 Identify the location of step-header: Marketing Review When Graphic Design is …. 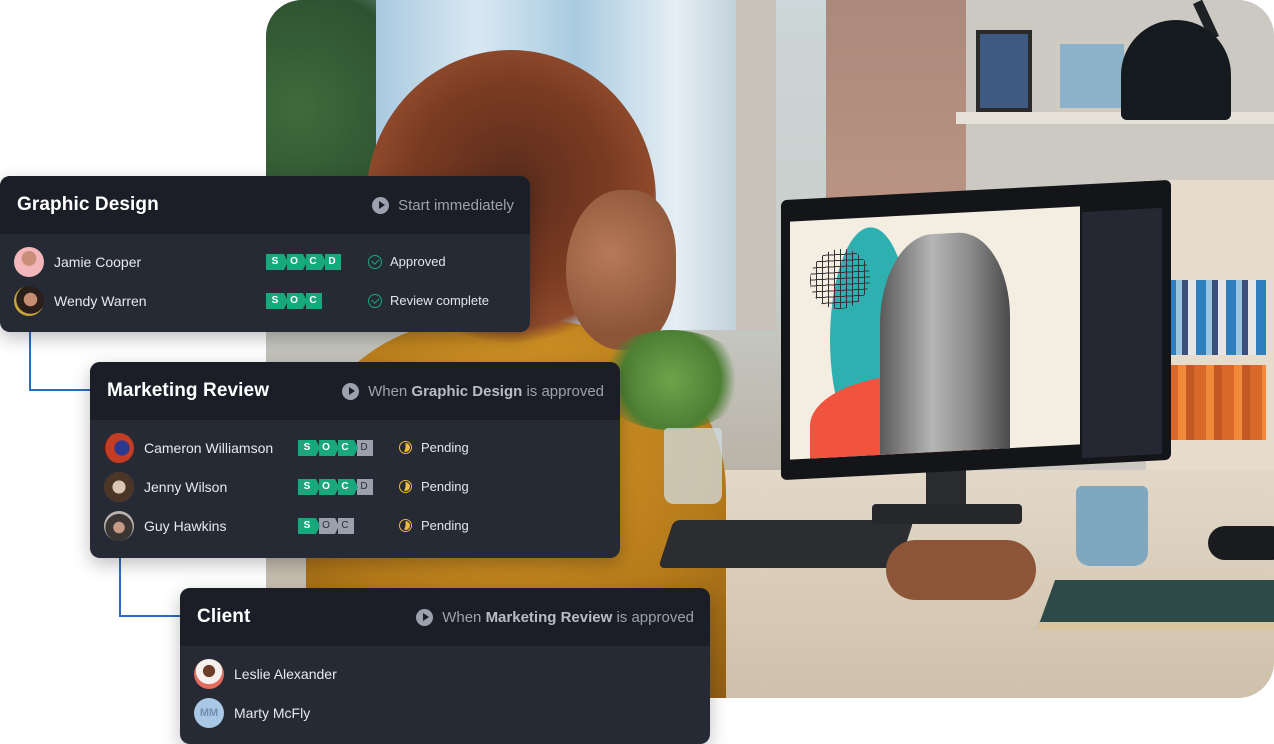
(355, 391).